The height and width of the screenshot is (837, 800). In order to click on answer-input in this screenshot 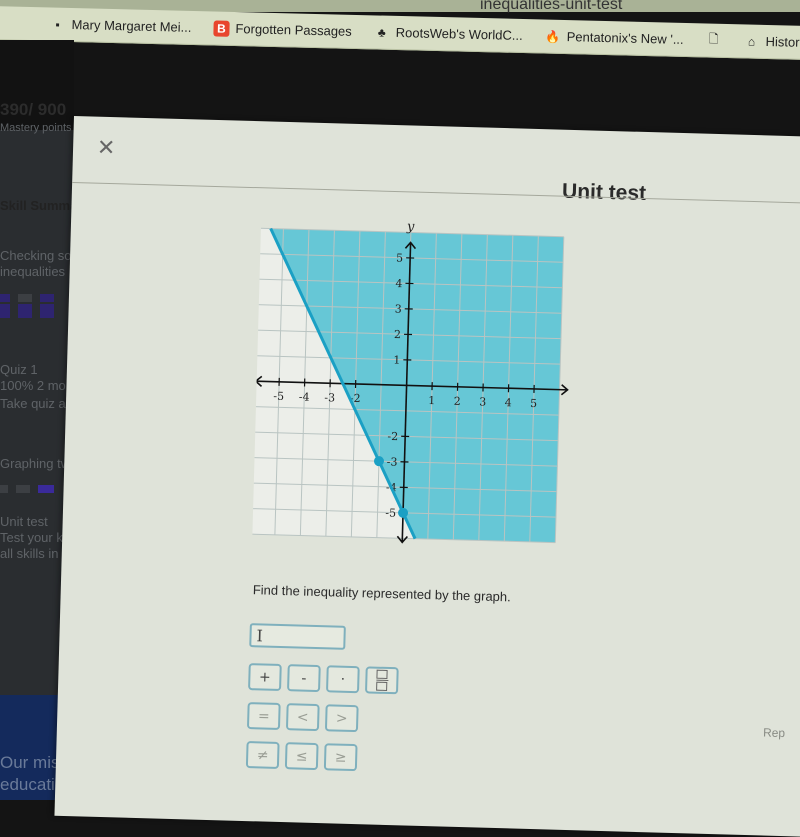, I will do `click(297, 636)`.